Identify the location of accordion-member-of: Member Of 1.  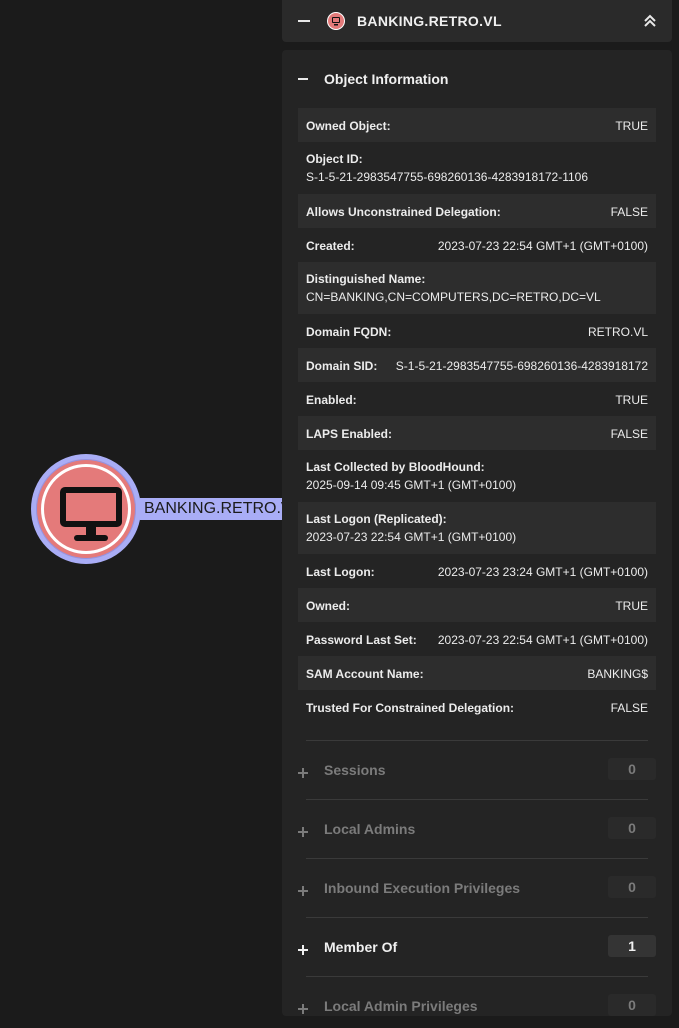
(477, 946).